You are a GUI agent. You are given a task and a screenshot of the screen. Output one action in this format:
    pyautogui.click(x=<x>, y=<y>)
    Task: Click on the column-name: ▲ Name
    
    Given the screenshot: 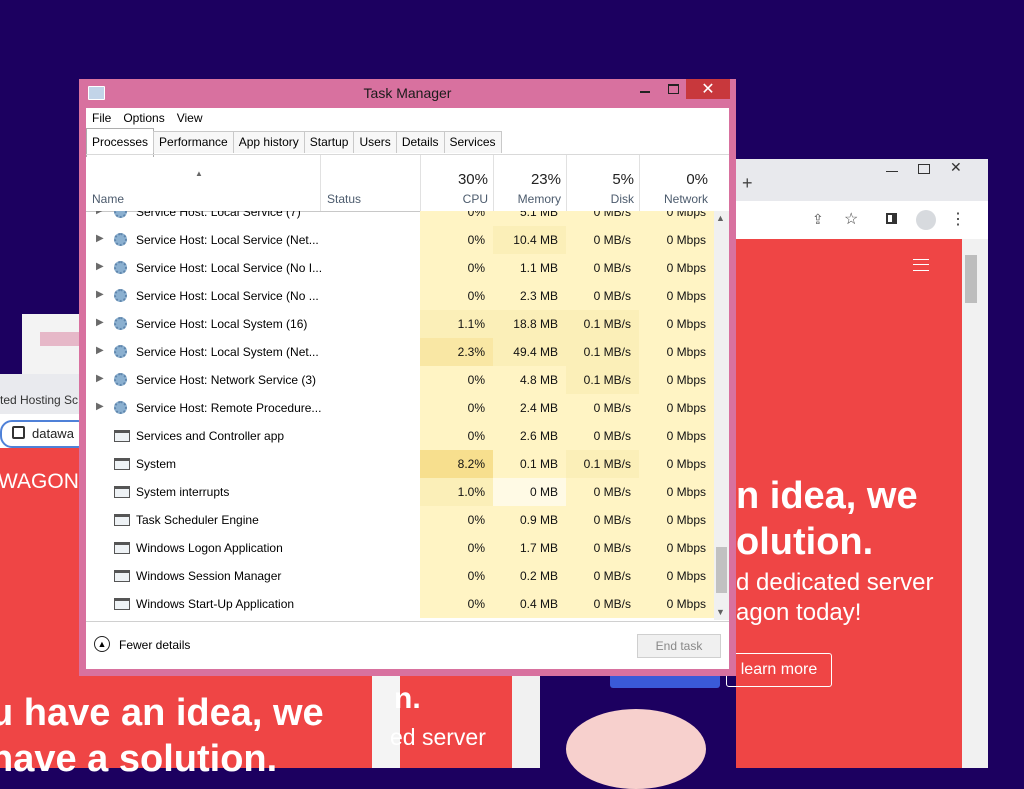 What is the action you would take?
    pyautogui.click(x=203, y=183)
    